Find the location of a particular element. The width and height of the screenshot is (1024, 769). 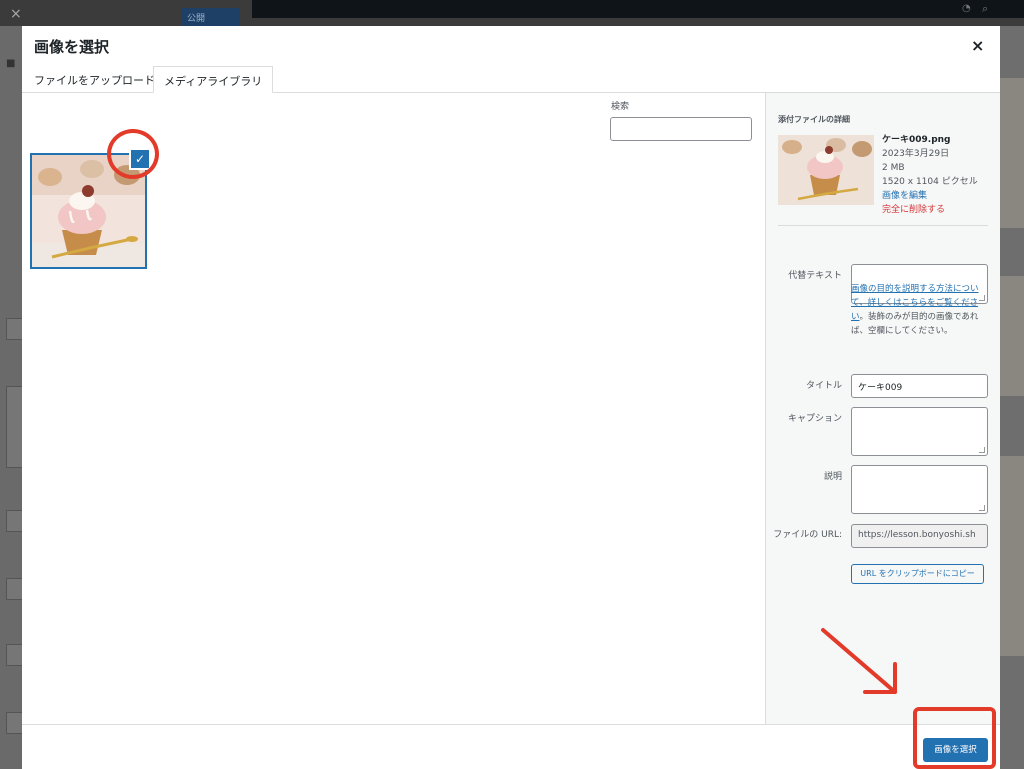

details-thumbnail is located at coordinates (826, 170).